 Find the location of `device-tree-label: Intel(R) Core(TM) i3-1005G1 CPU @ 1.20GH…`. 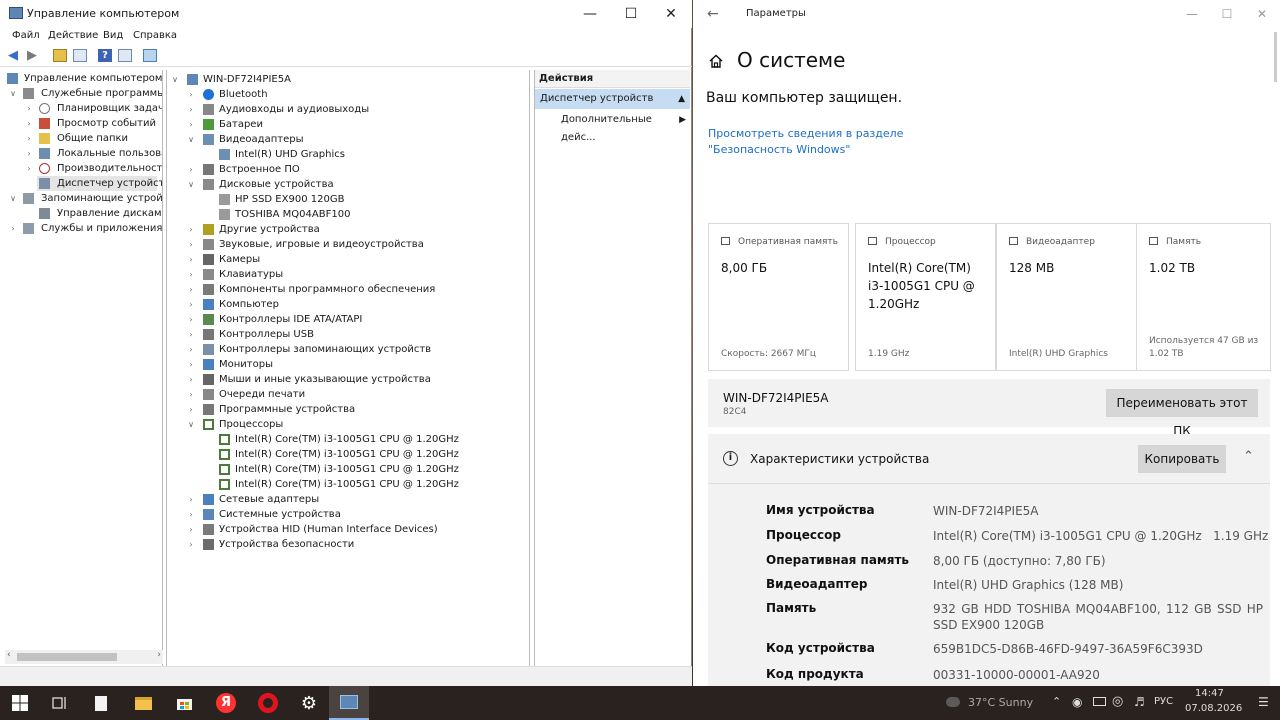

device-tree-label: Intel(R) Core(TM) i3-1005G1 CPU @ 1.20GH… is located at coordinates (347, 484).